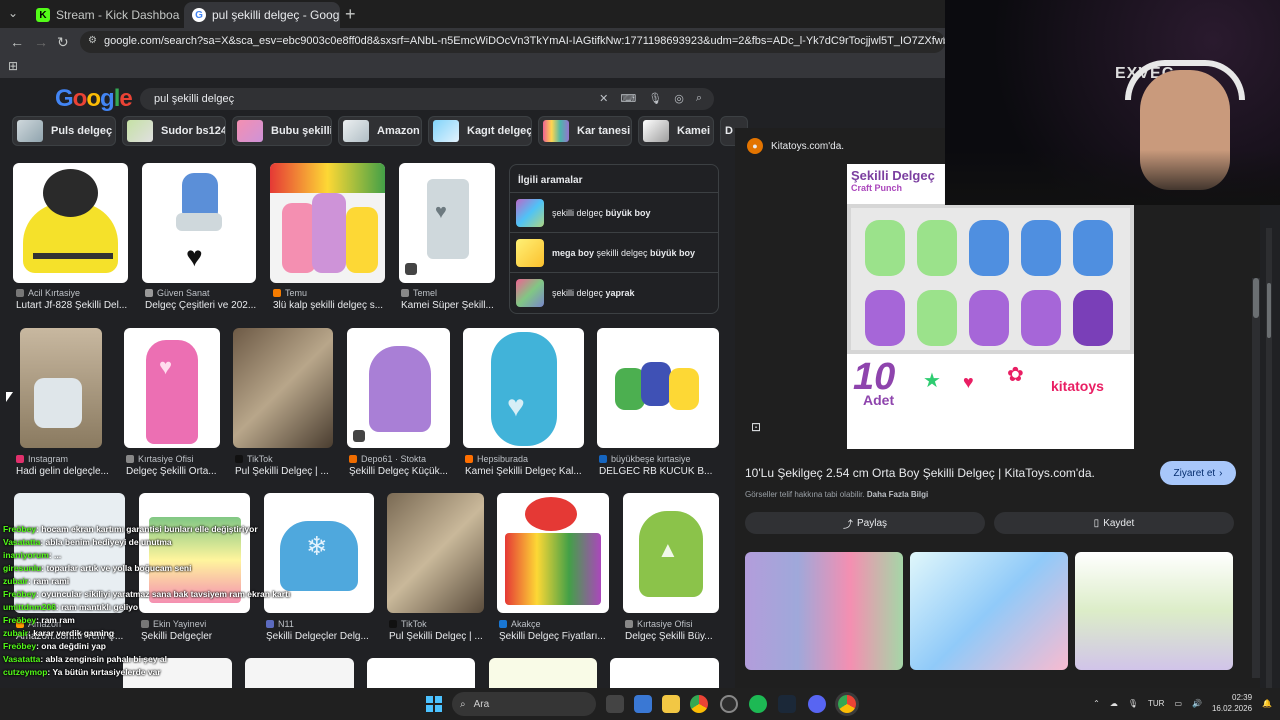  I want to click on lens-icon: ◎, so click(679, 98).